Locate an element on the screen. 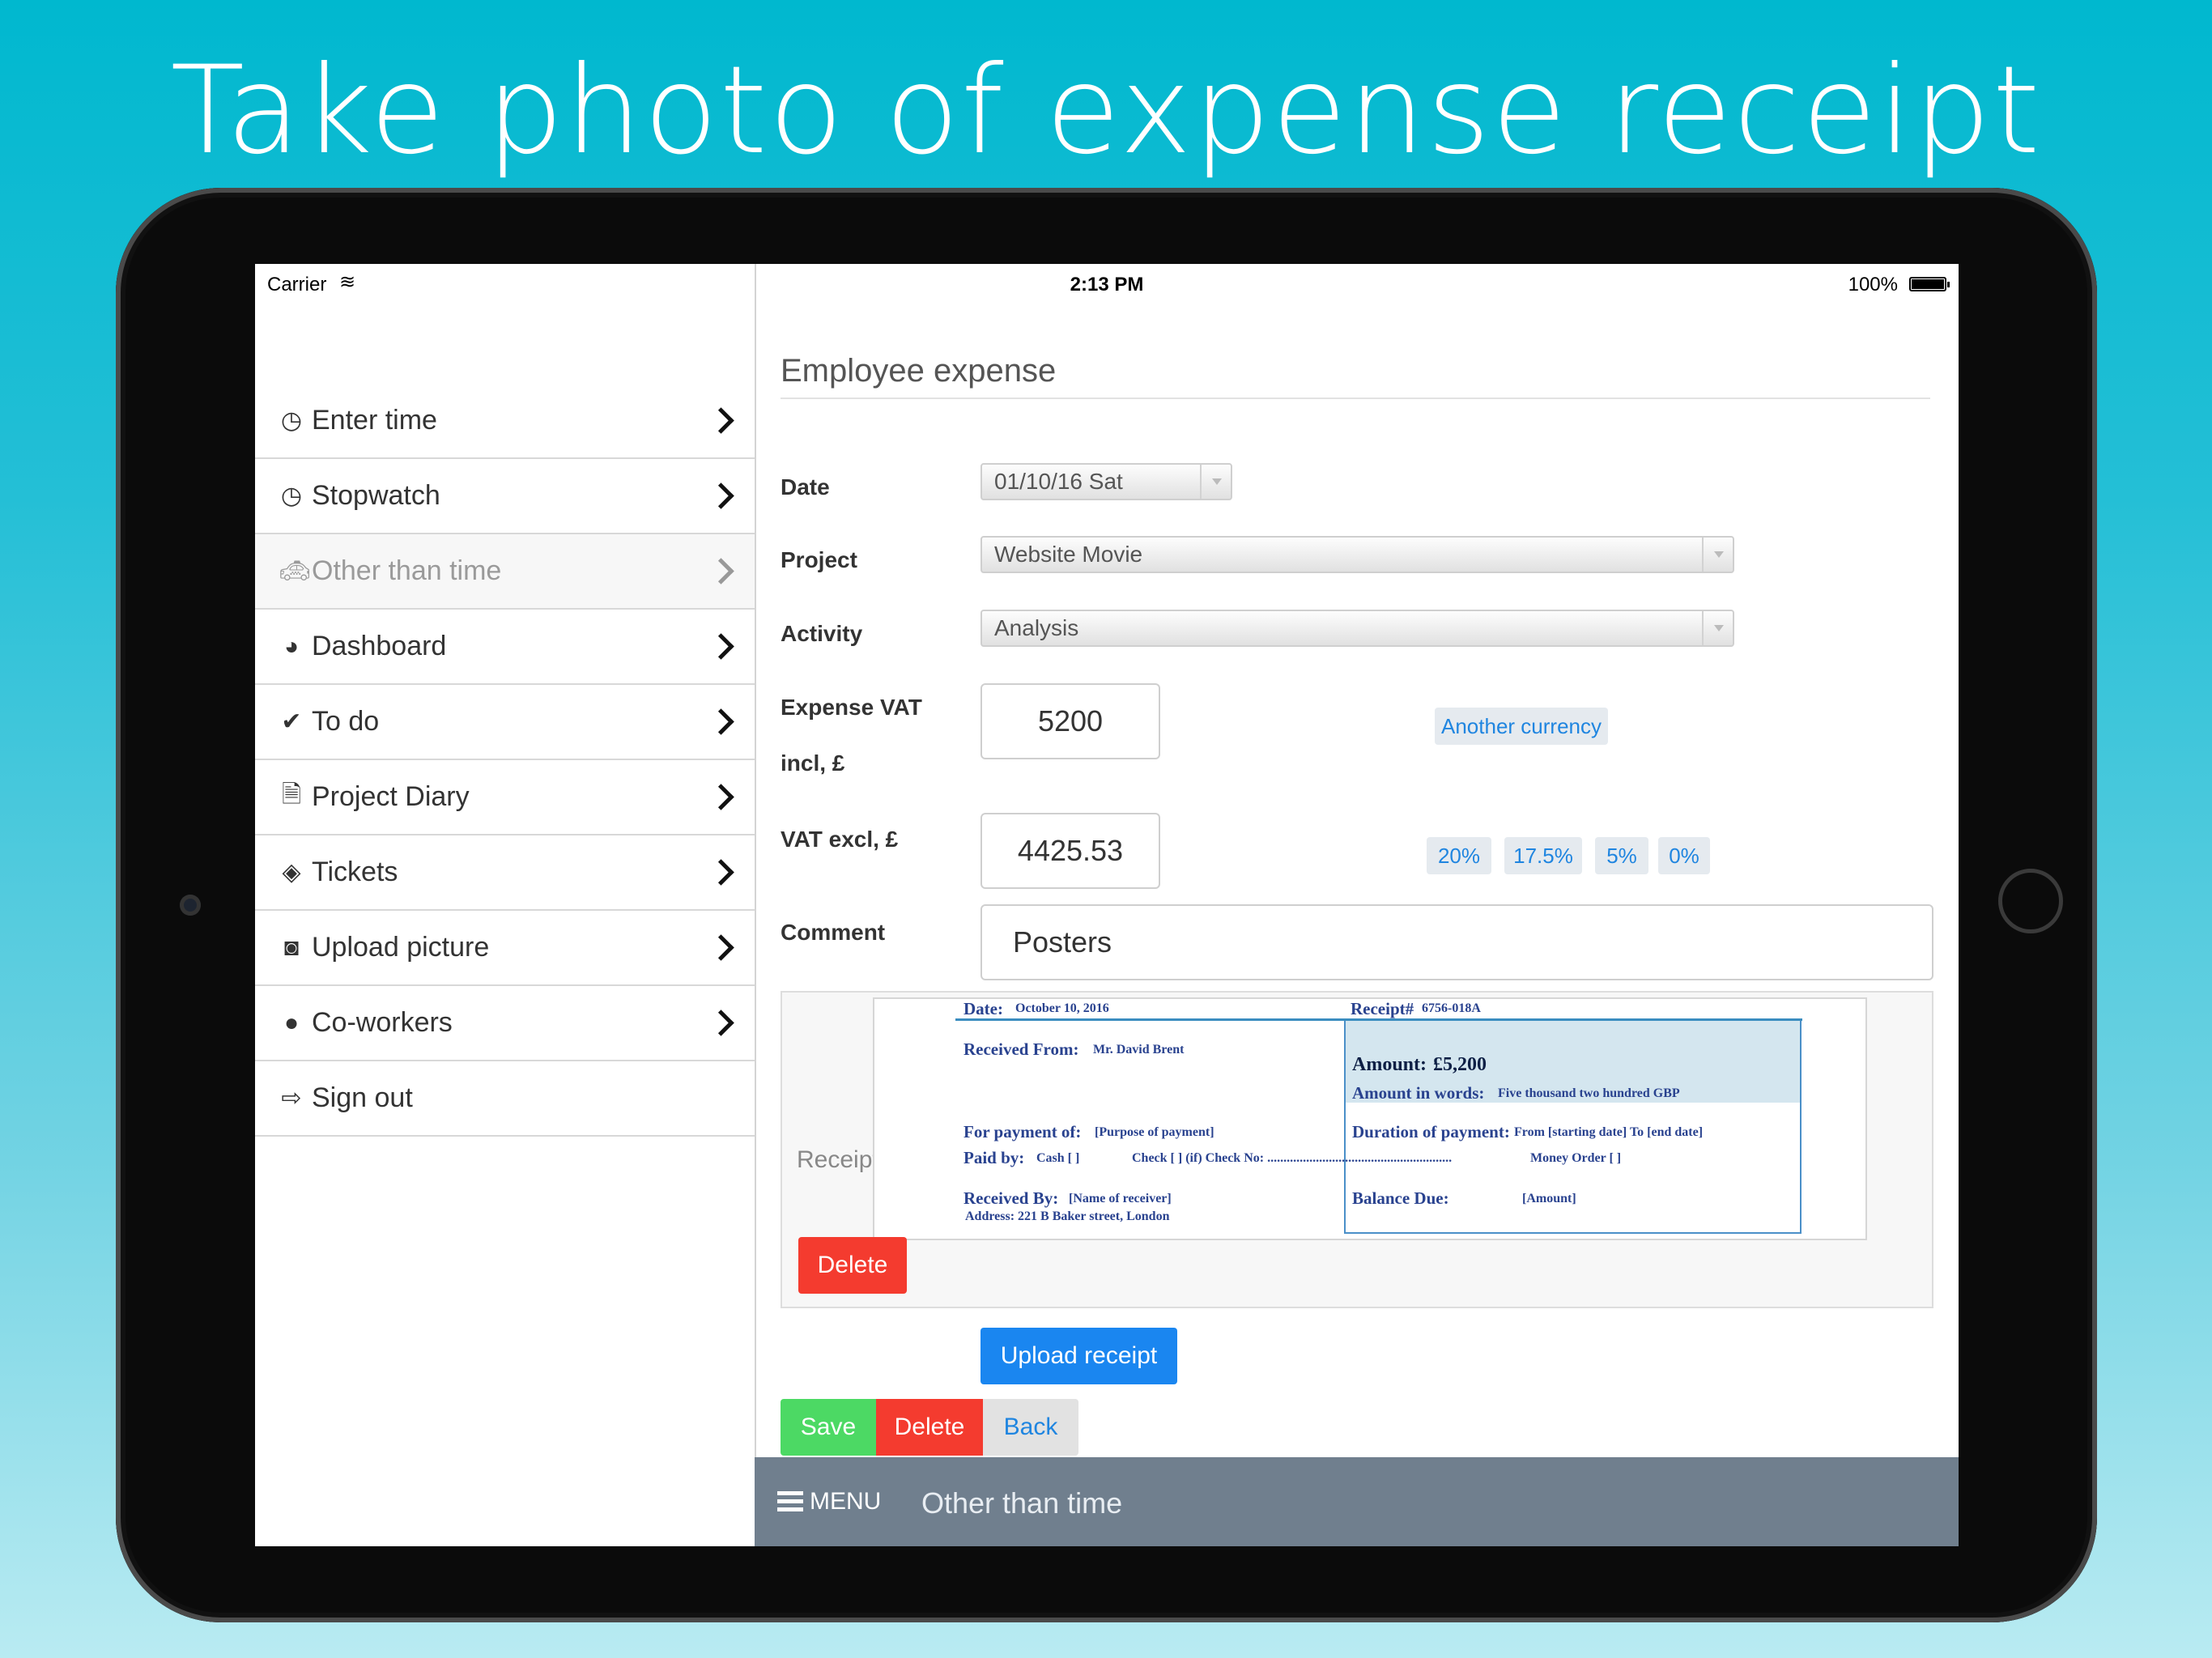 Image resolution: width=2212 pixels, height=1658 pixels. paid-by-cash: Cash [ ] is located at coordinates (1058, 1158).